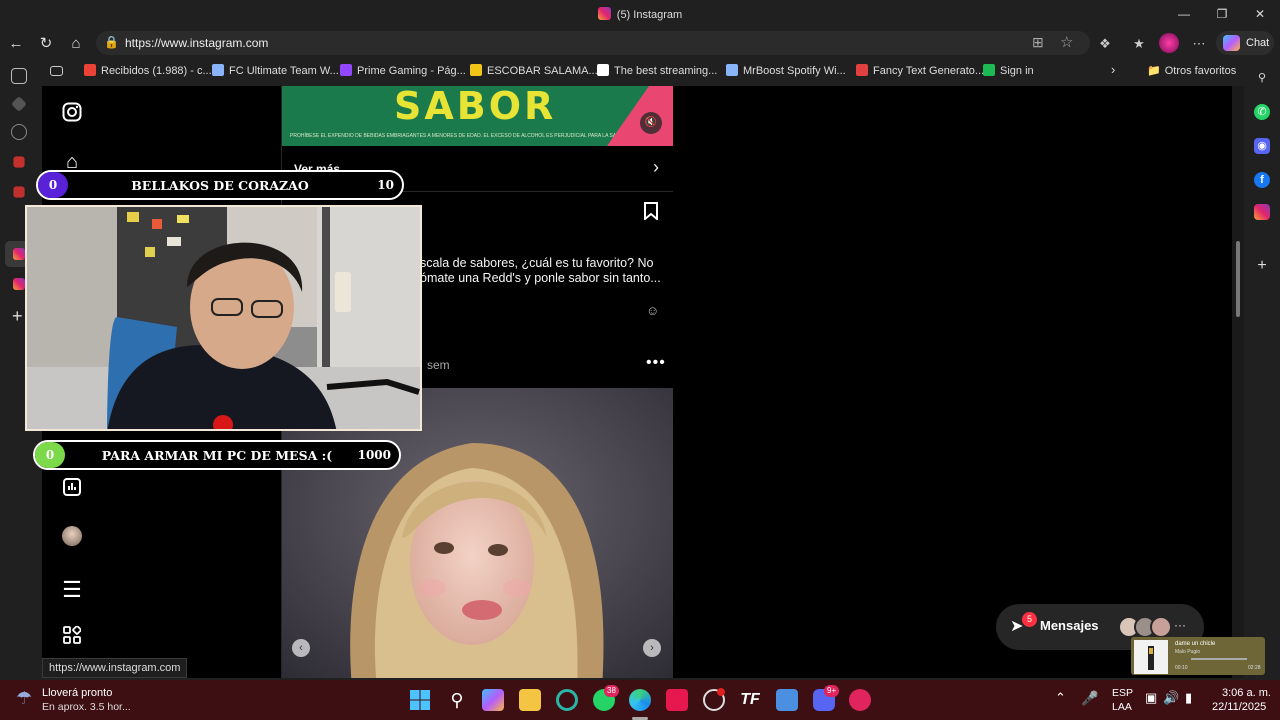  I want to click on carousel-next-button: ›, so click(652, 648).